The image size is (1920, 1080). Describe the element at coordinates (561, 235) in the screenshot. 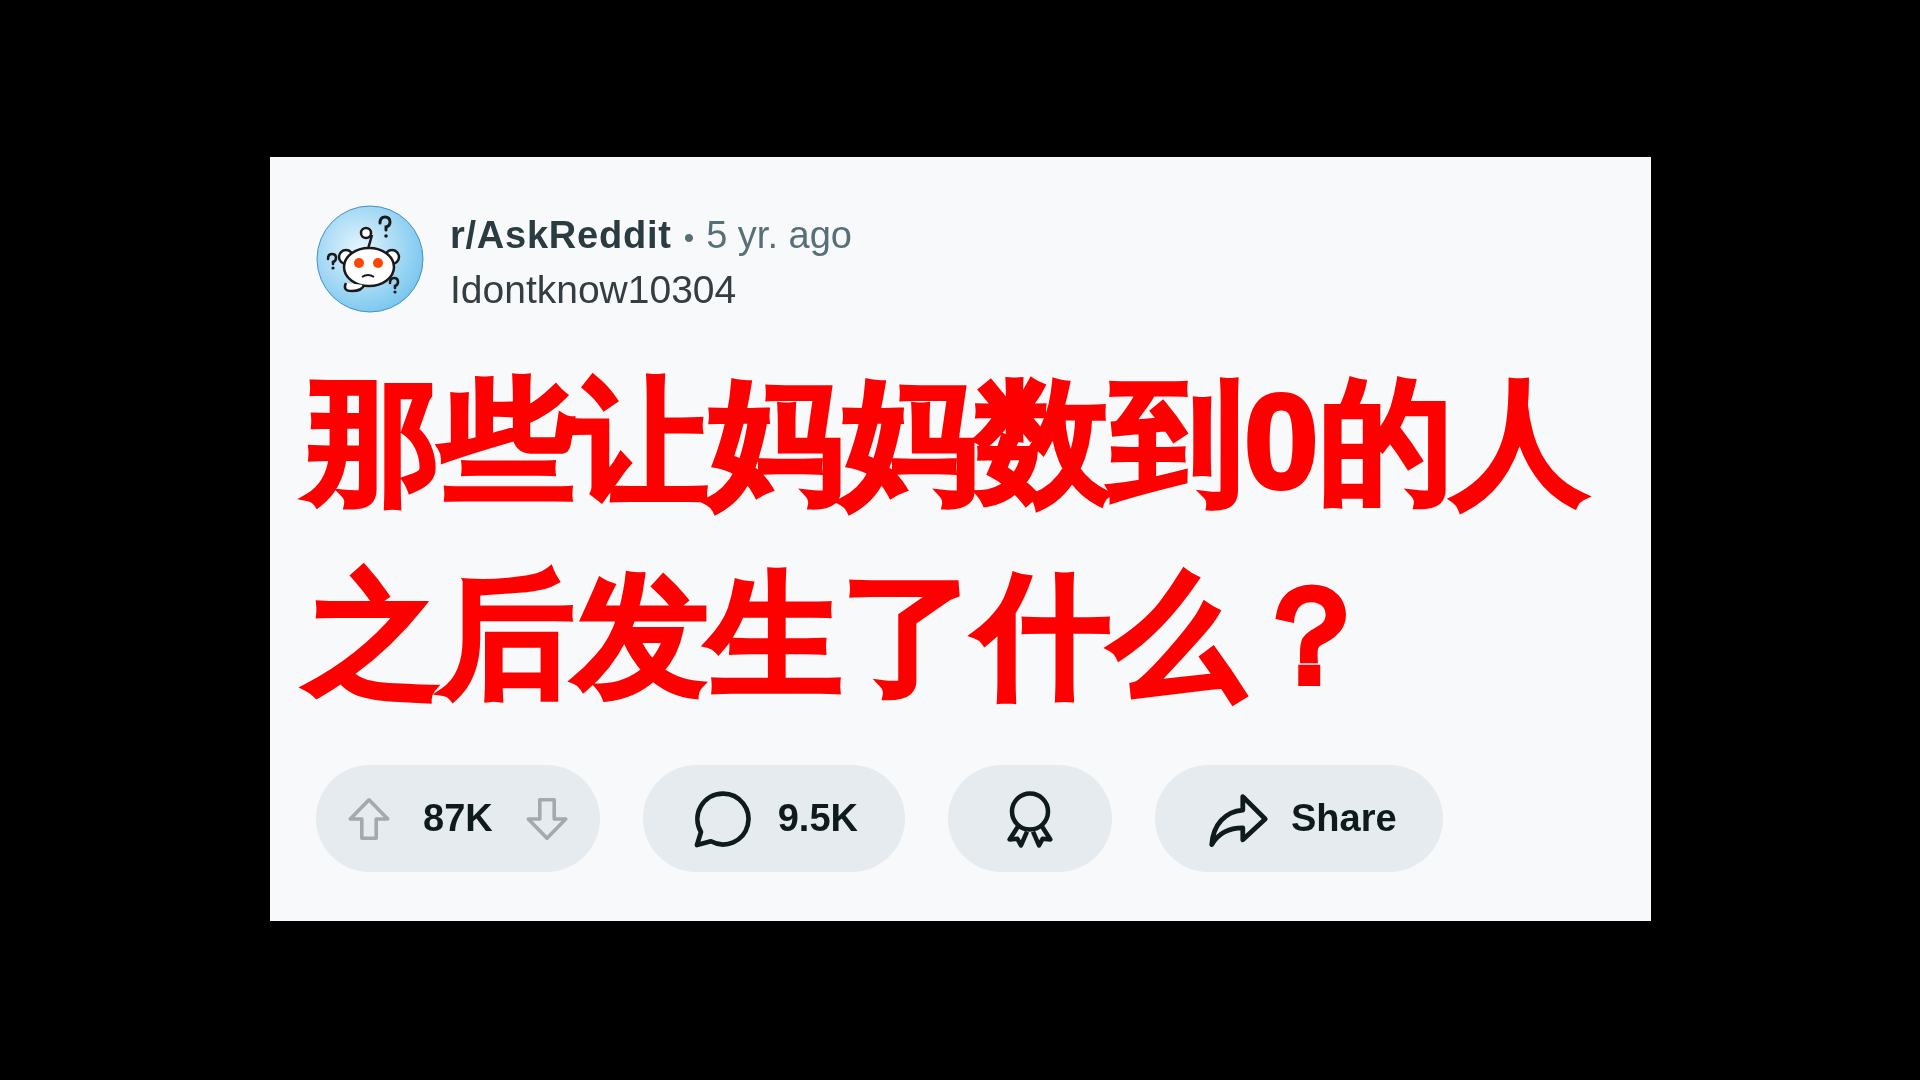

I see `subreddit-link: r/AskReddit` at that location.